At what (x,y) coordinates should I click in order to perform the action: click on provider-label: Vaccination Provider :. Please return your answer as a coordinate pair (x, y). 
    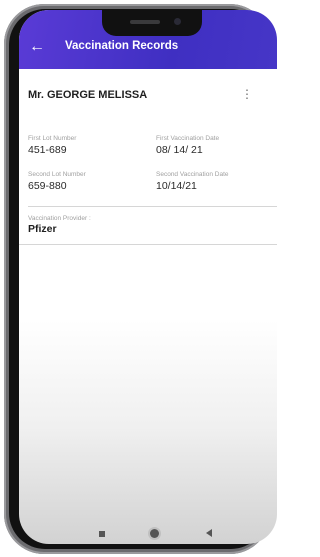
    Looking at the image, I should click on (59, 218).